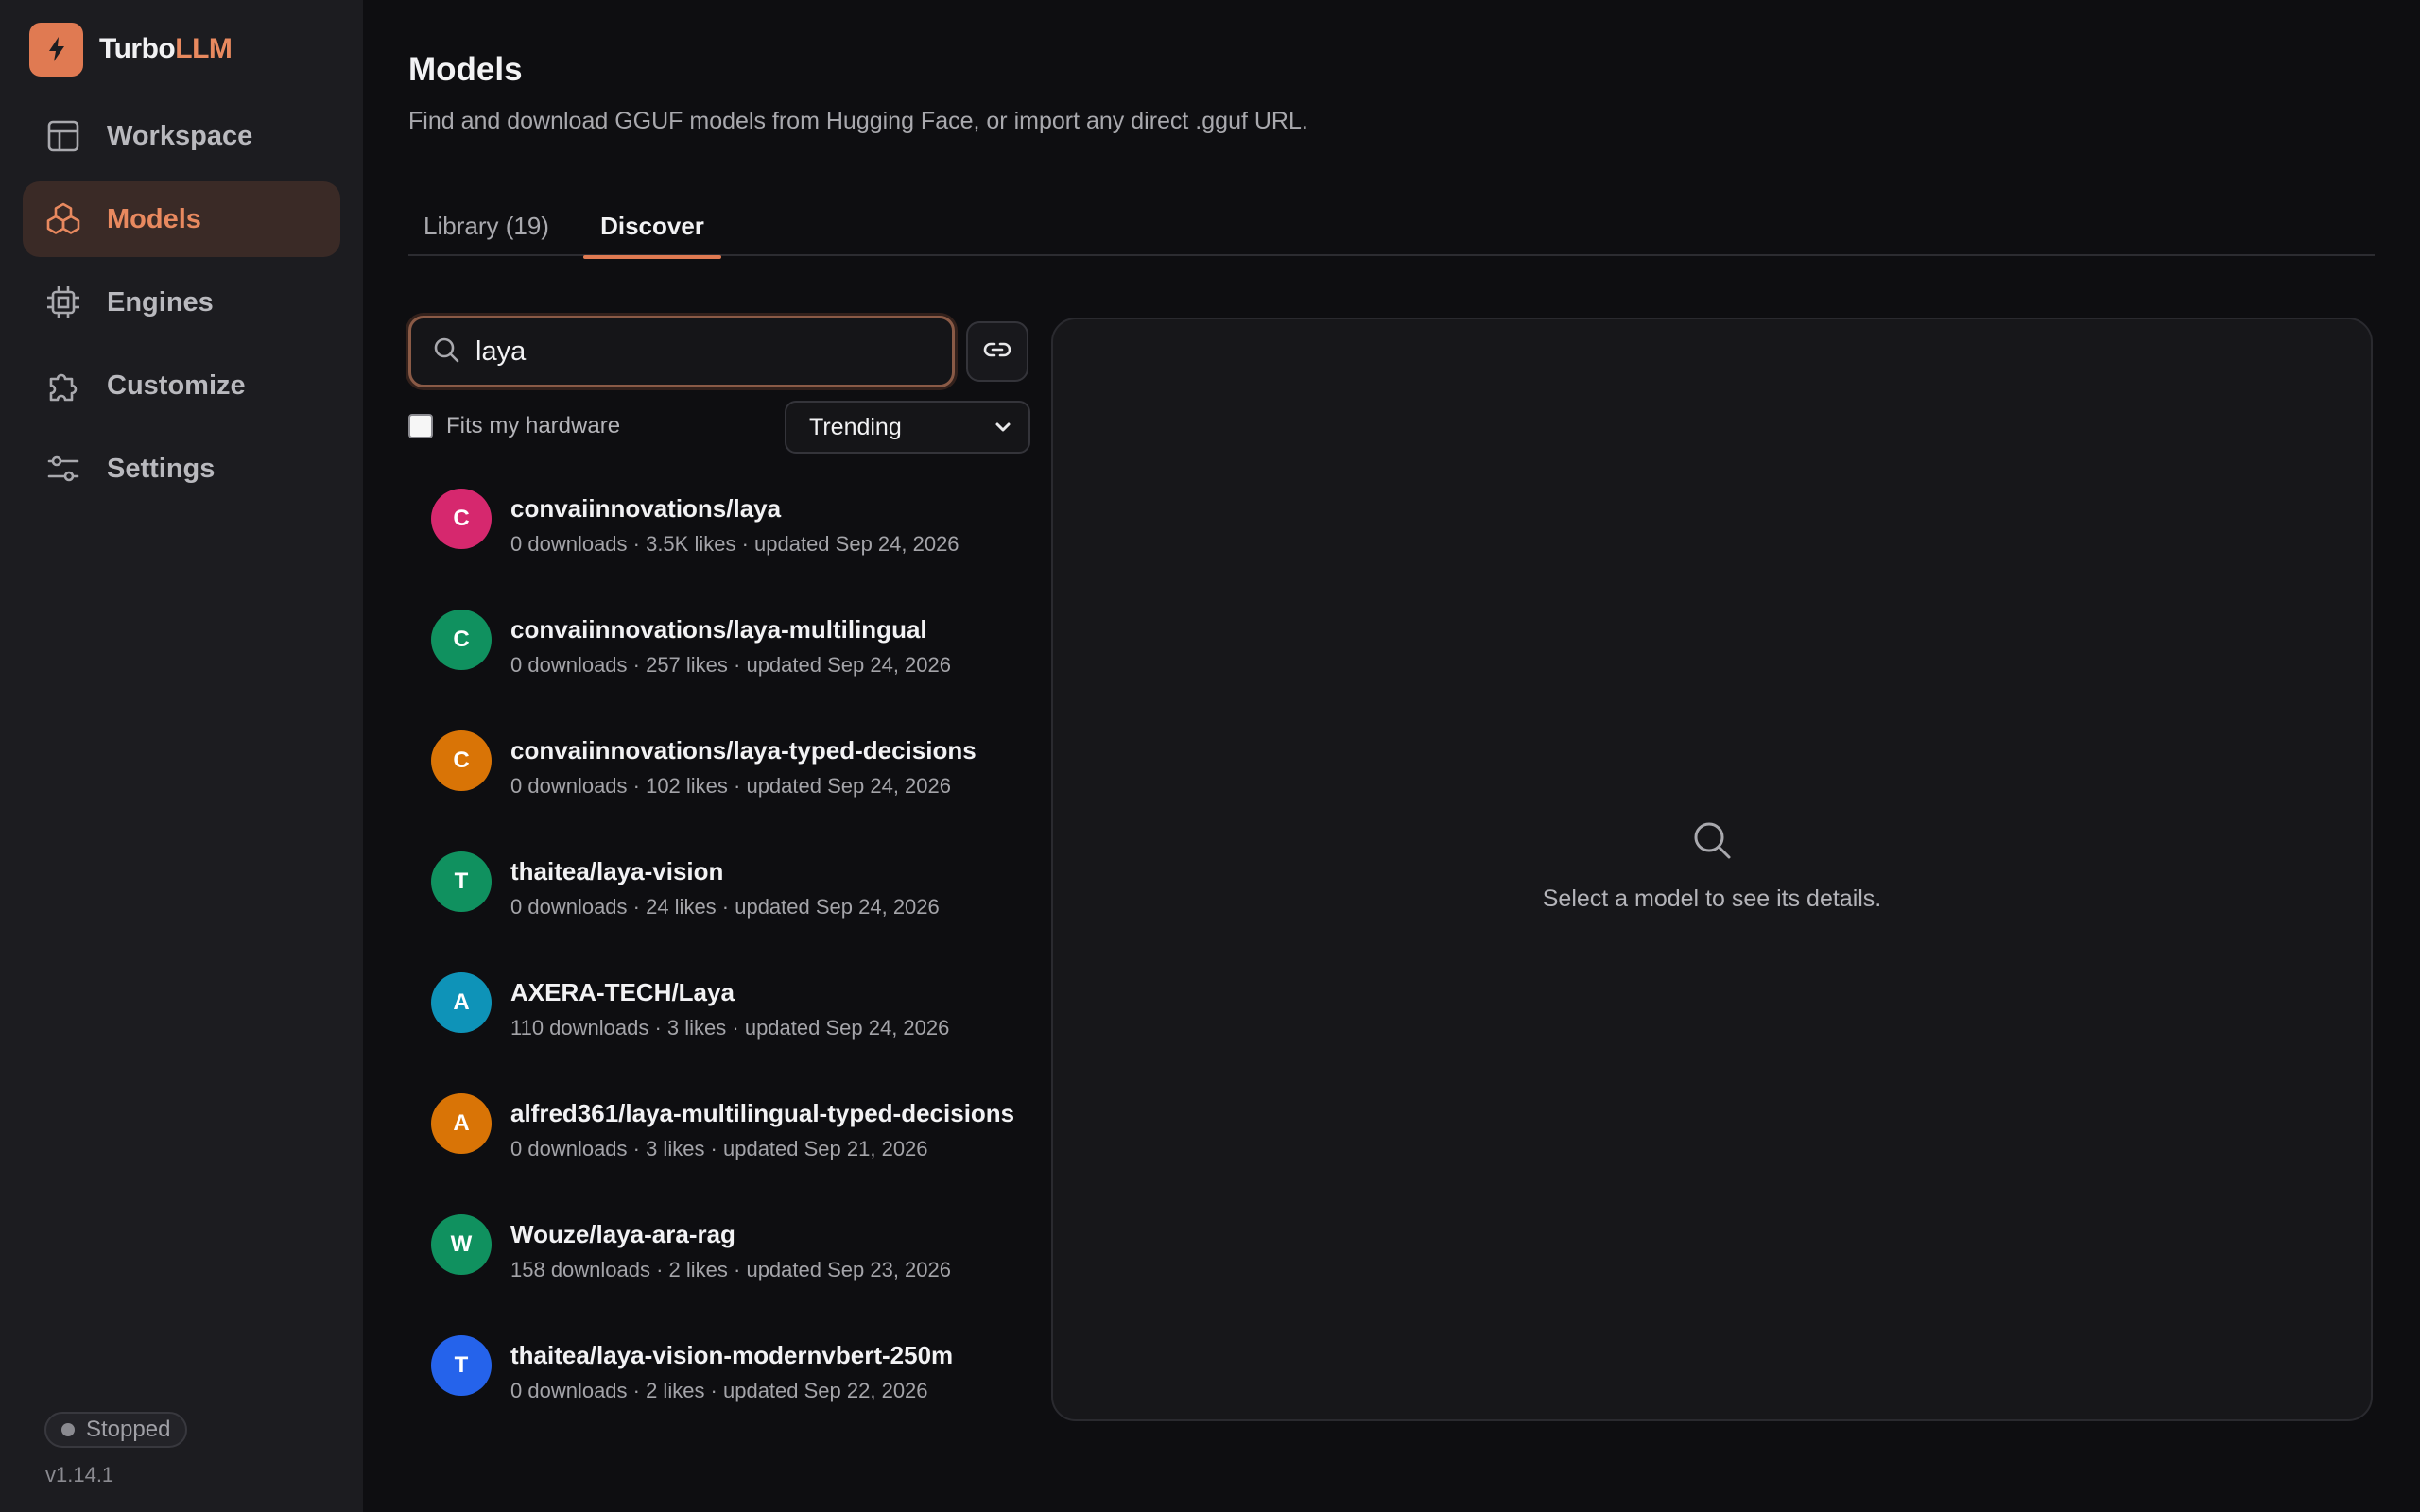  I want to click on page-title: Models, so click(465, 69).